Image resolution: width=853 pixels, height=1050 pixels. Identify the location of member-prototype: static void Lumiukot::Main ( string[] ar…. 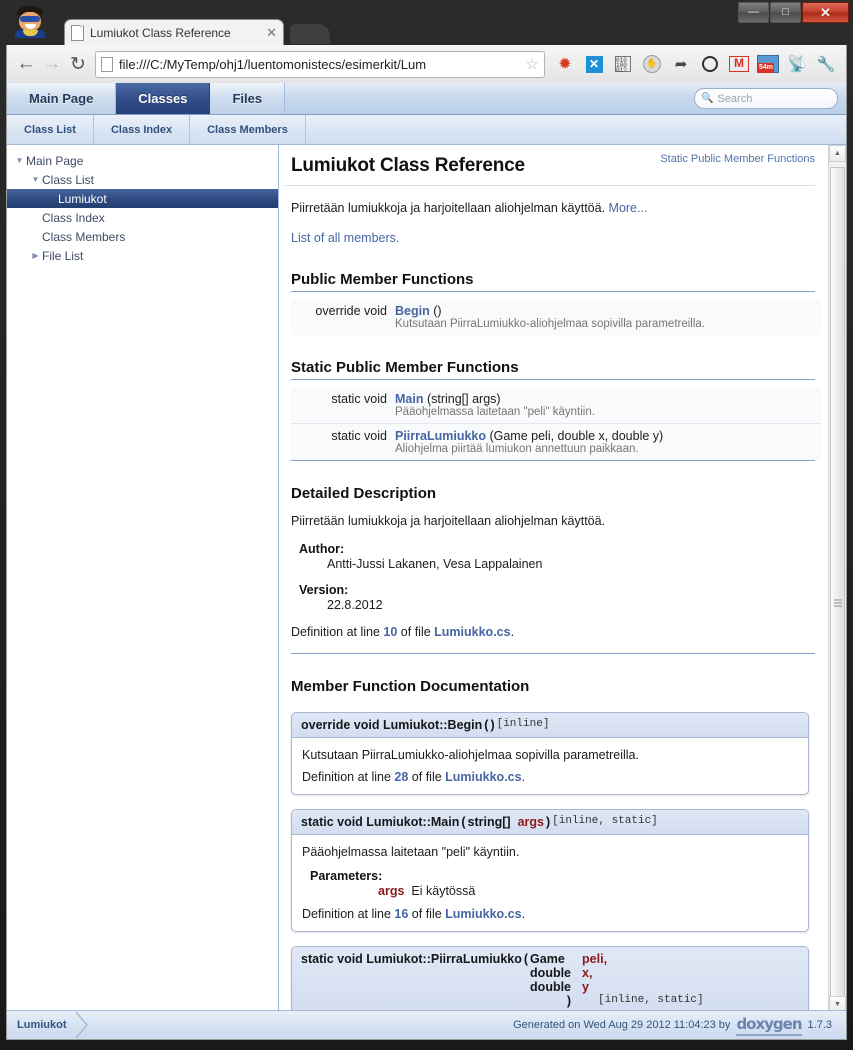
(550, 822).